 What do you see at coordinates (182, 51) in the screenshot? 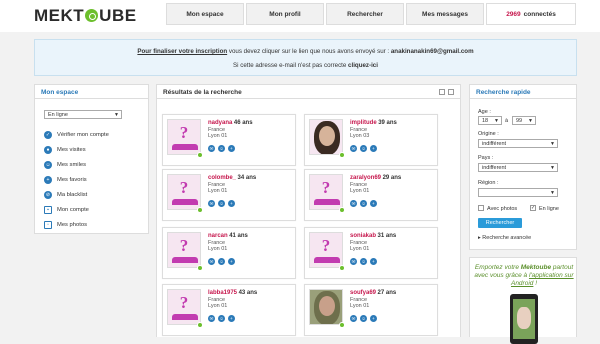
I see `finalize-link: Pour finaliser votre inscription` at bounding box center [182, 51].